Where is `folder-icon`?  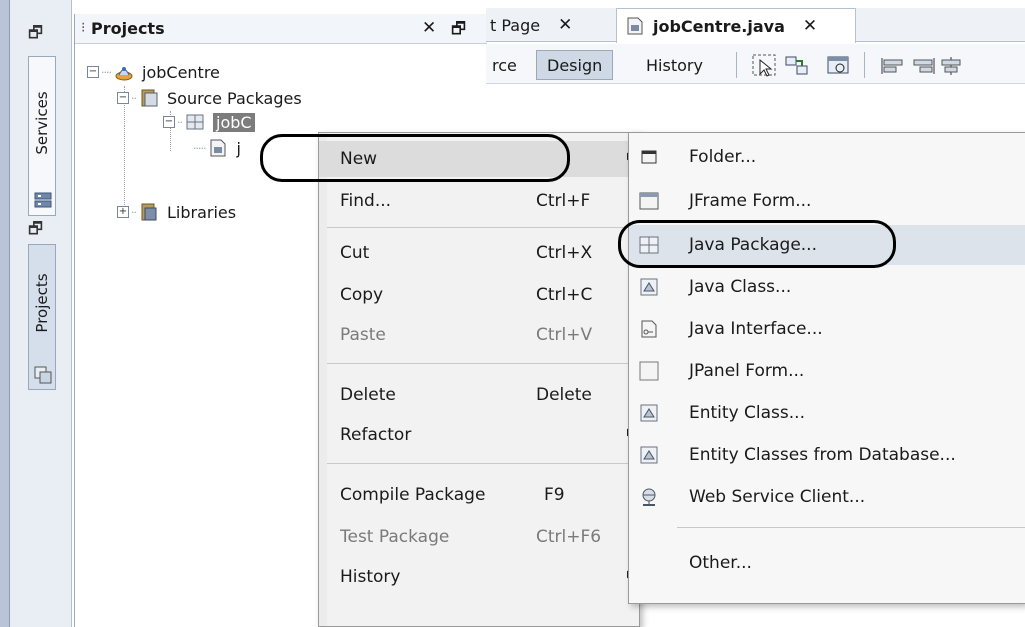 folder-icon is located at coordinates (649, 157).